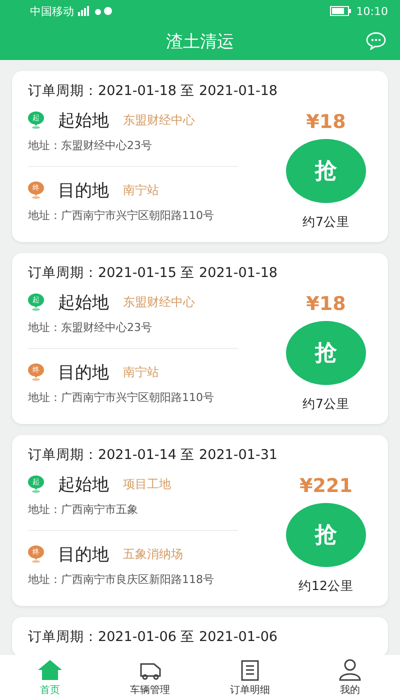 This screenshot has height=700, width=400. Describe the element at coordinates (350, 669) in the screenshot. I see `user-icon` at that location.